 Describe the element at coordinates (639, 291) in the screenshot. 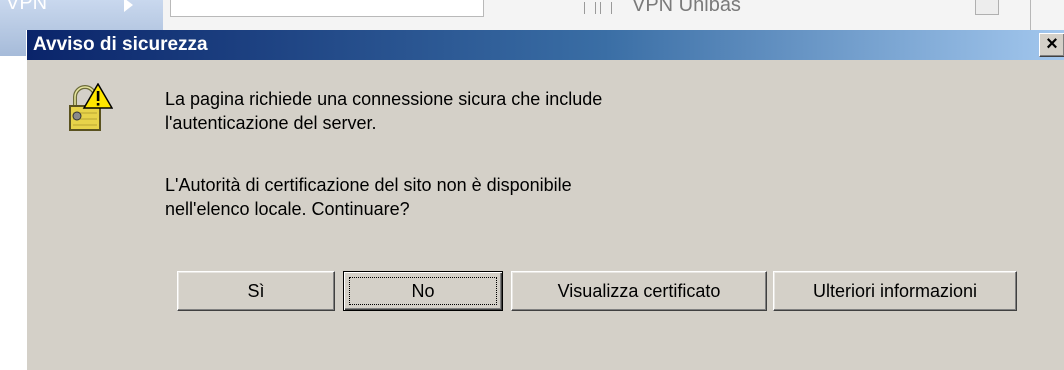

I see `view-certificate-button: Visualizza certificato` at that location.